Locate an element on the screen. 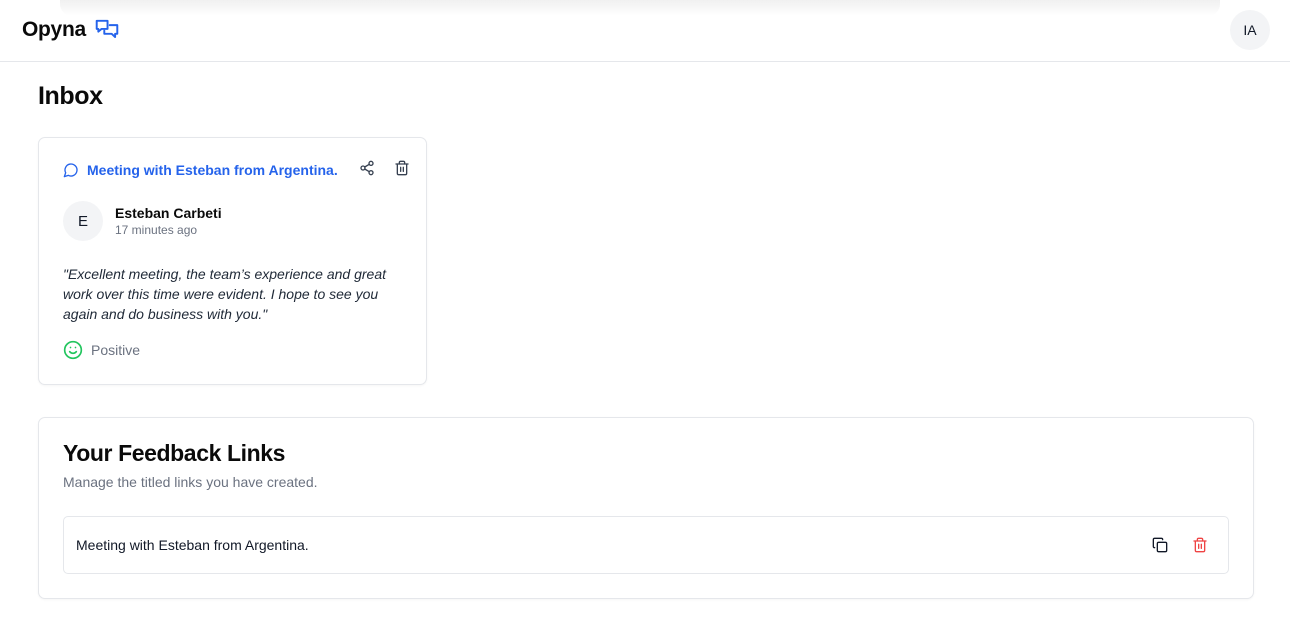 The height and width of the screenshot is (629, 1290). navbar-shadow is located at coordinates (640, 8).